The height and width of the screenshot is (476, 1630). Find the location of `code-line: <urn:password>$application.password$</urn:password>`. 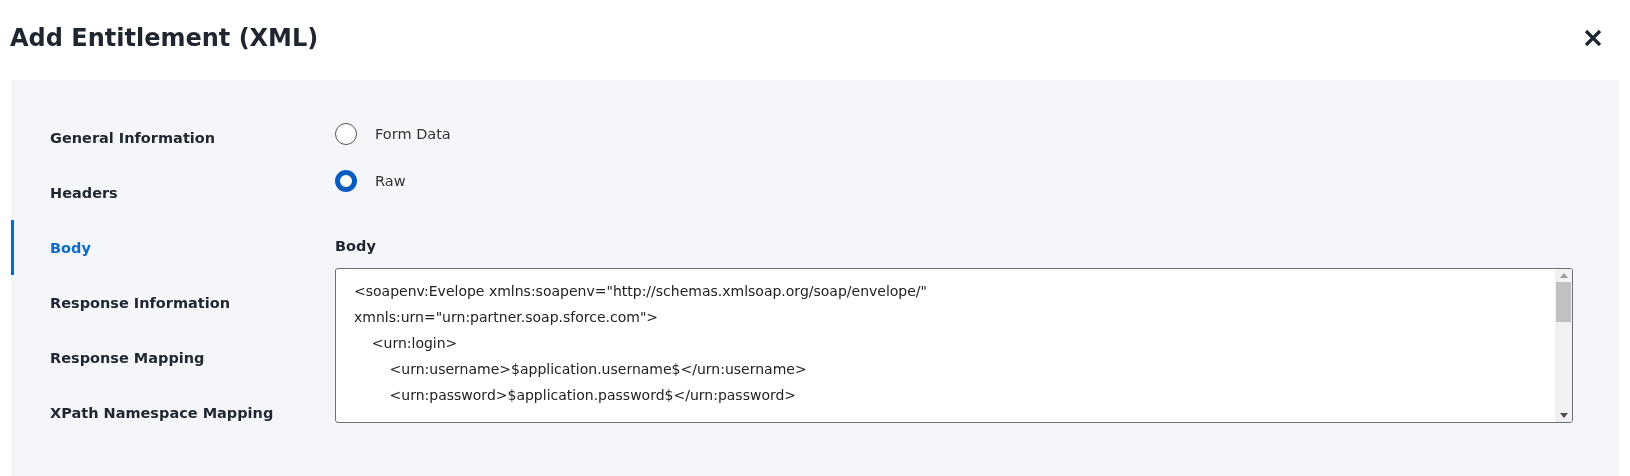

code-line: <urn:password>$application.password$</urn:password> is located at coordinates (593, 395).